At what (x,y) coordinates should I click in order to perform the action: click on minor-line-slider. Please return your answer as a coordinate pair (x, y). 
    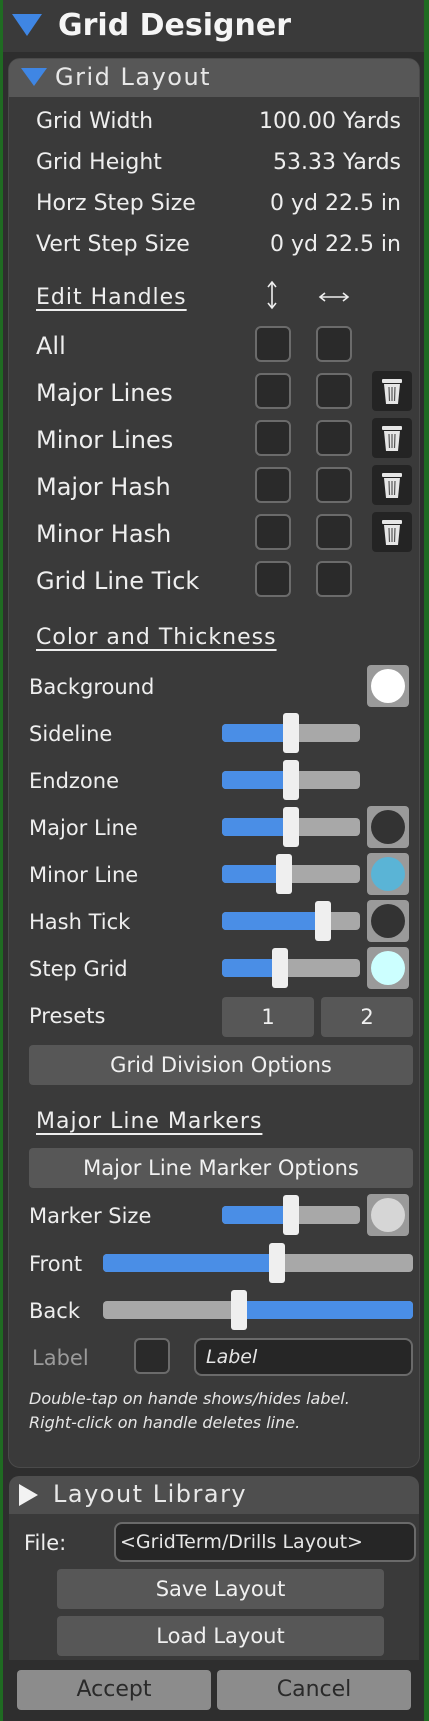
    Looking at the image, I should click on (291, 874).